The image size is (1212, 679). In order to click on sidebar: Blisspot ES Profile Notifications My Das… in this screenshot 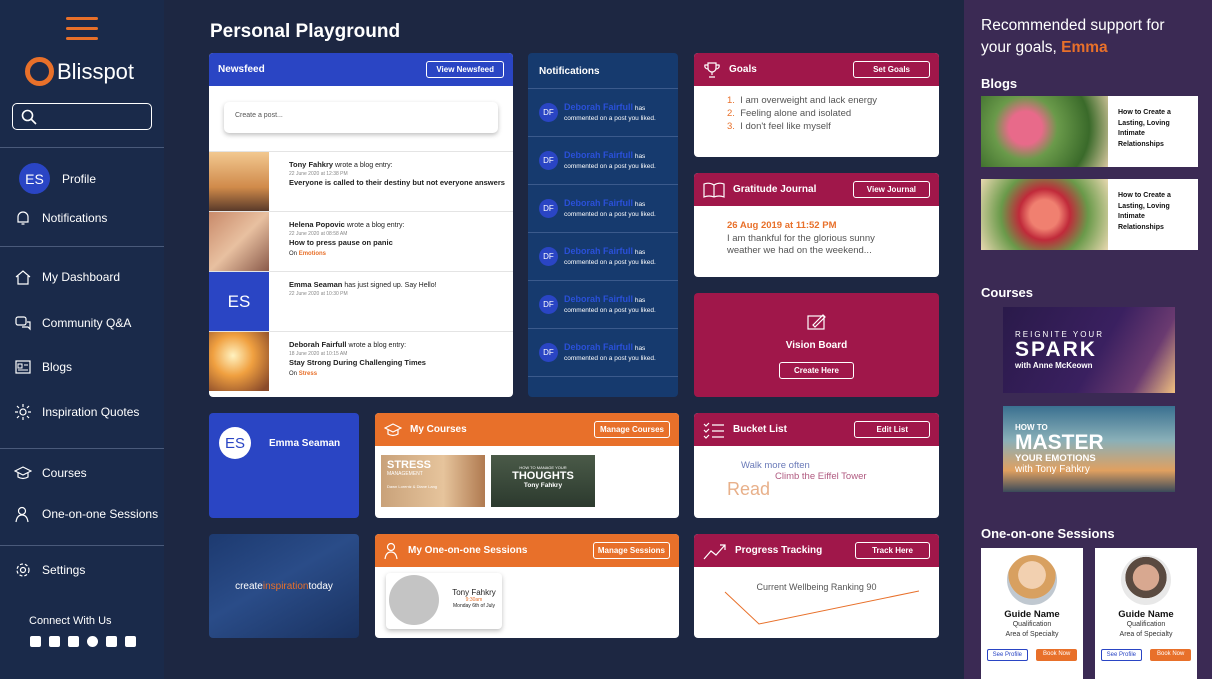, I will do `click(82, 339)`.